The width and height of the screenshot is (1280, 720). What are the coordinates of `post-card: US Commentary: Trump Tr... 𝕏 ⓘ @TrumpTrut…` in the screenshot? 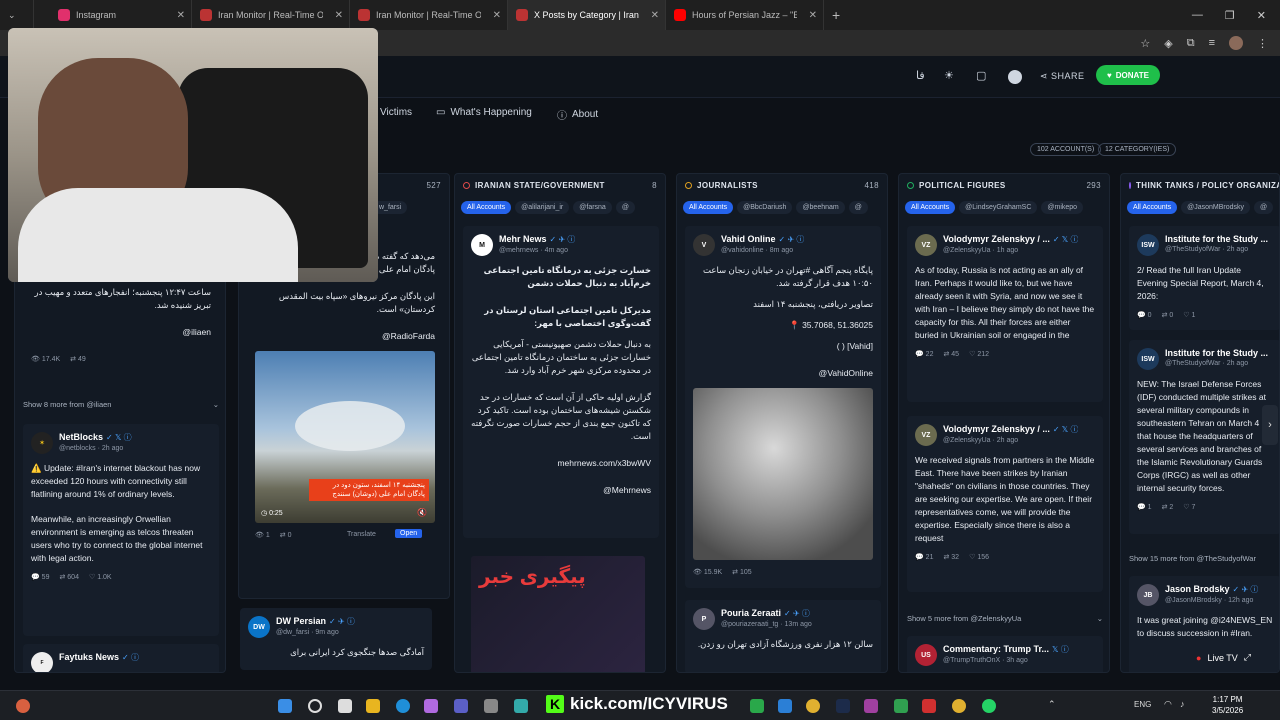 It's located at (1005, 654).